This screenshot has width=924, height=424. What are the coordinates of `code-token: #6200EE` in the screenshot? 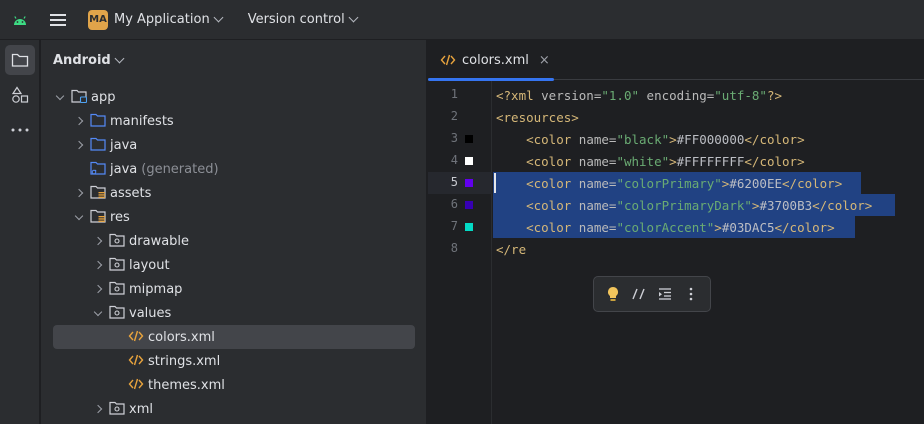 It's located at (756, 183).